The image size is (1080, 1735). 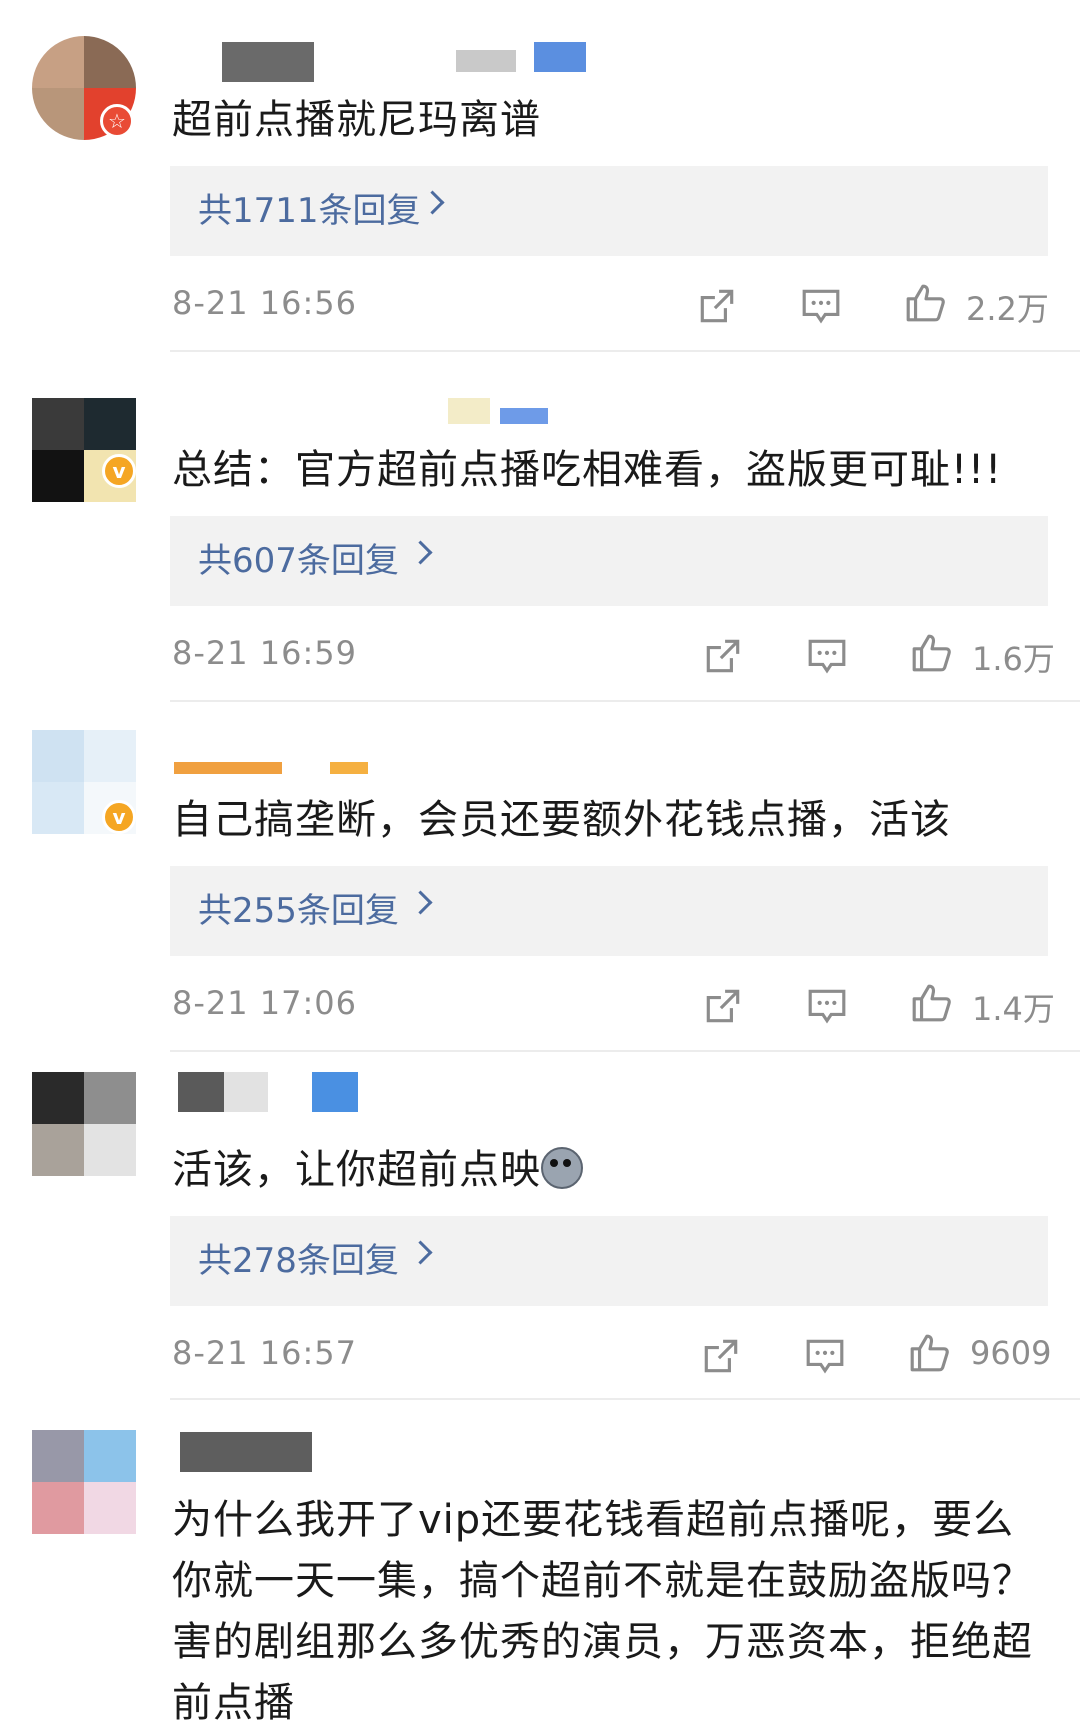 What do you see at coordinates (298, 561) in the screenshot?
I see `replies-count: 共607条回复` at bounding box center [298, 561].